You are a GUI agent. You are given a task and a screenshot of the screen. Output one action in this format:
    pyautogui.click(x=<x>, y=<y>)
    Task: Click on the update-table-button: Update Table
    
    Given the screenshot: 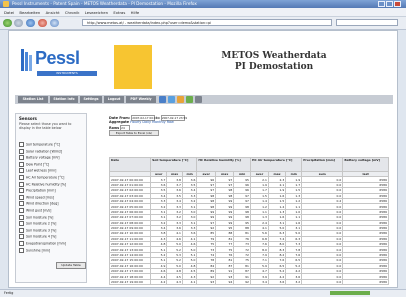 What is the action you would take?
    pyautogui.click(x=71, y=265)
    